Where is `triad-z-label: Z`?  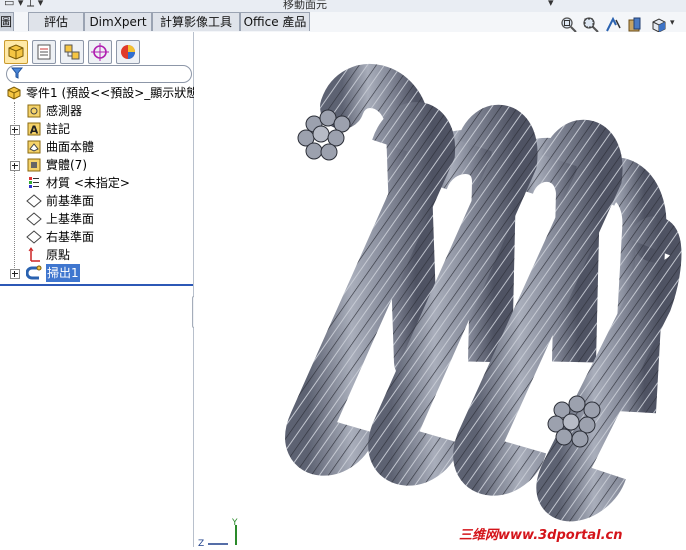 triad-z-label: Z is located at coordinates (201, 543).